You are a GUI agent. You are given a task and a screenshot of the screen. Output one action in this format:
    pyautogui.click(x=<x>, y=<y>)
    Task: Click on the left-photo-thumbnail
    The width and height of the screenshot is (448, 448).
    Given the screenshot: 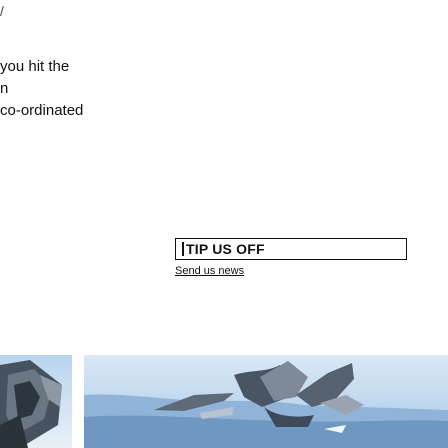 What is the action you would take?
    pyautogui.click(x=36, y=401)
    